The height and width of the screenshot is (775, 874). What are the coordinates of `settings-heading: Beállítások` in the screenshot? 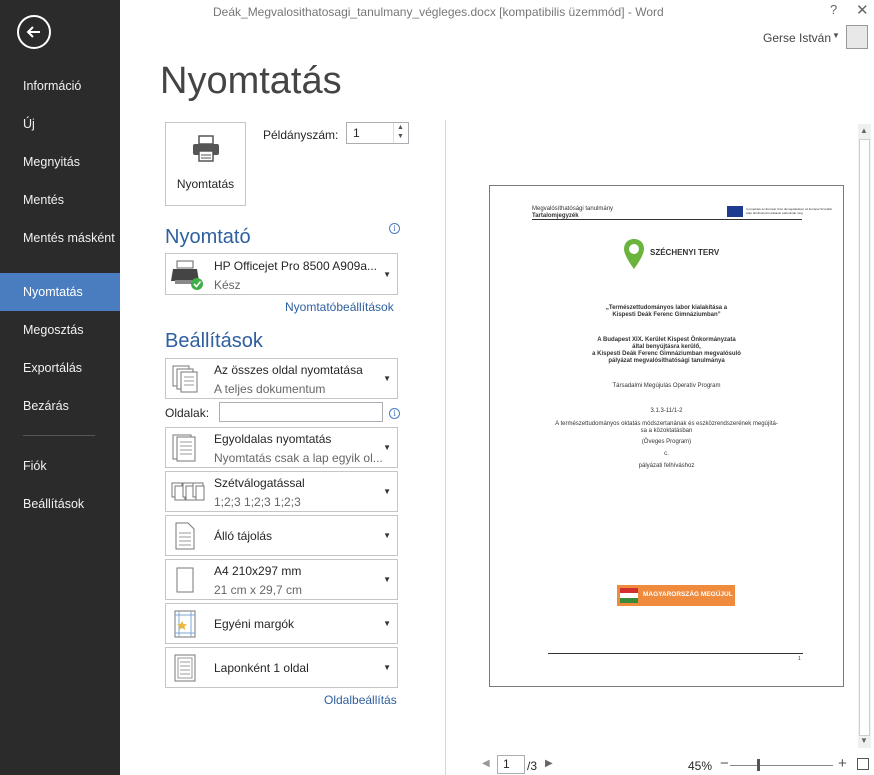 It's located at (214, 341).